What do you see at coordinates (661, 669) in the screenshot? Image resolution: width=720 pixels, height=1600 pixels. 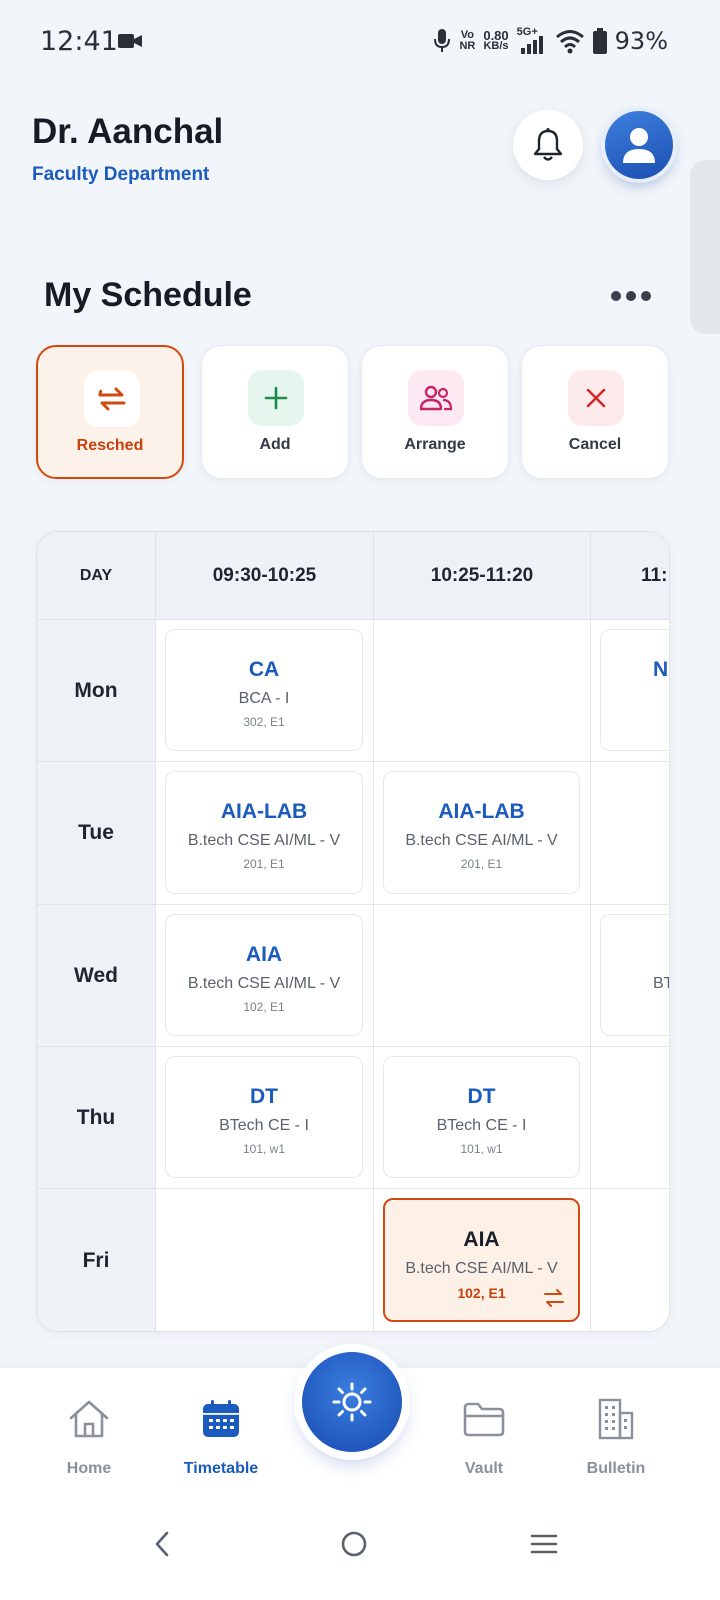 I see `class-subject: N` at bounding box center [661, 669].